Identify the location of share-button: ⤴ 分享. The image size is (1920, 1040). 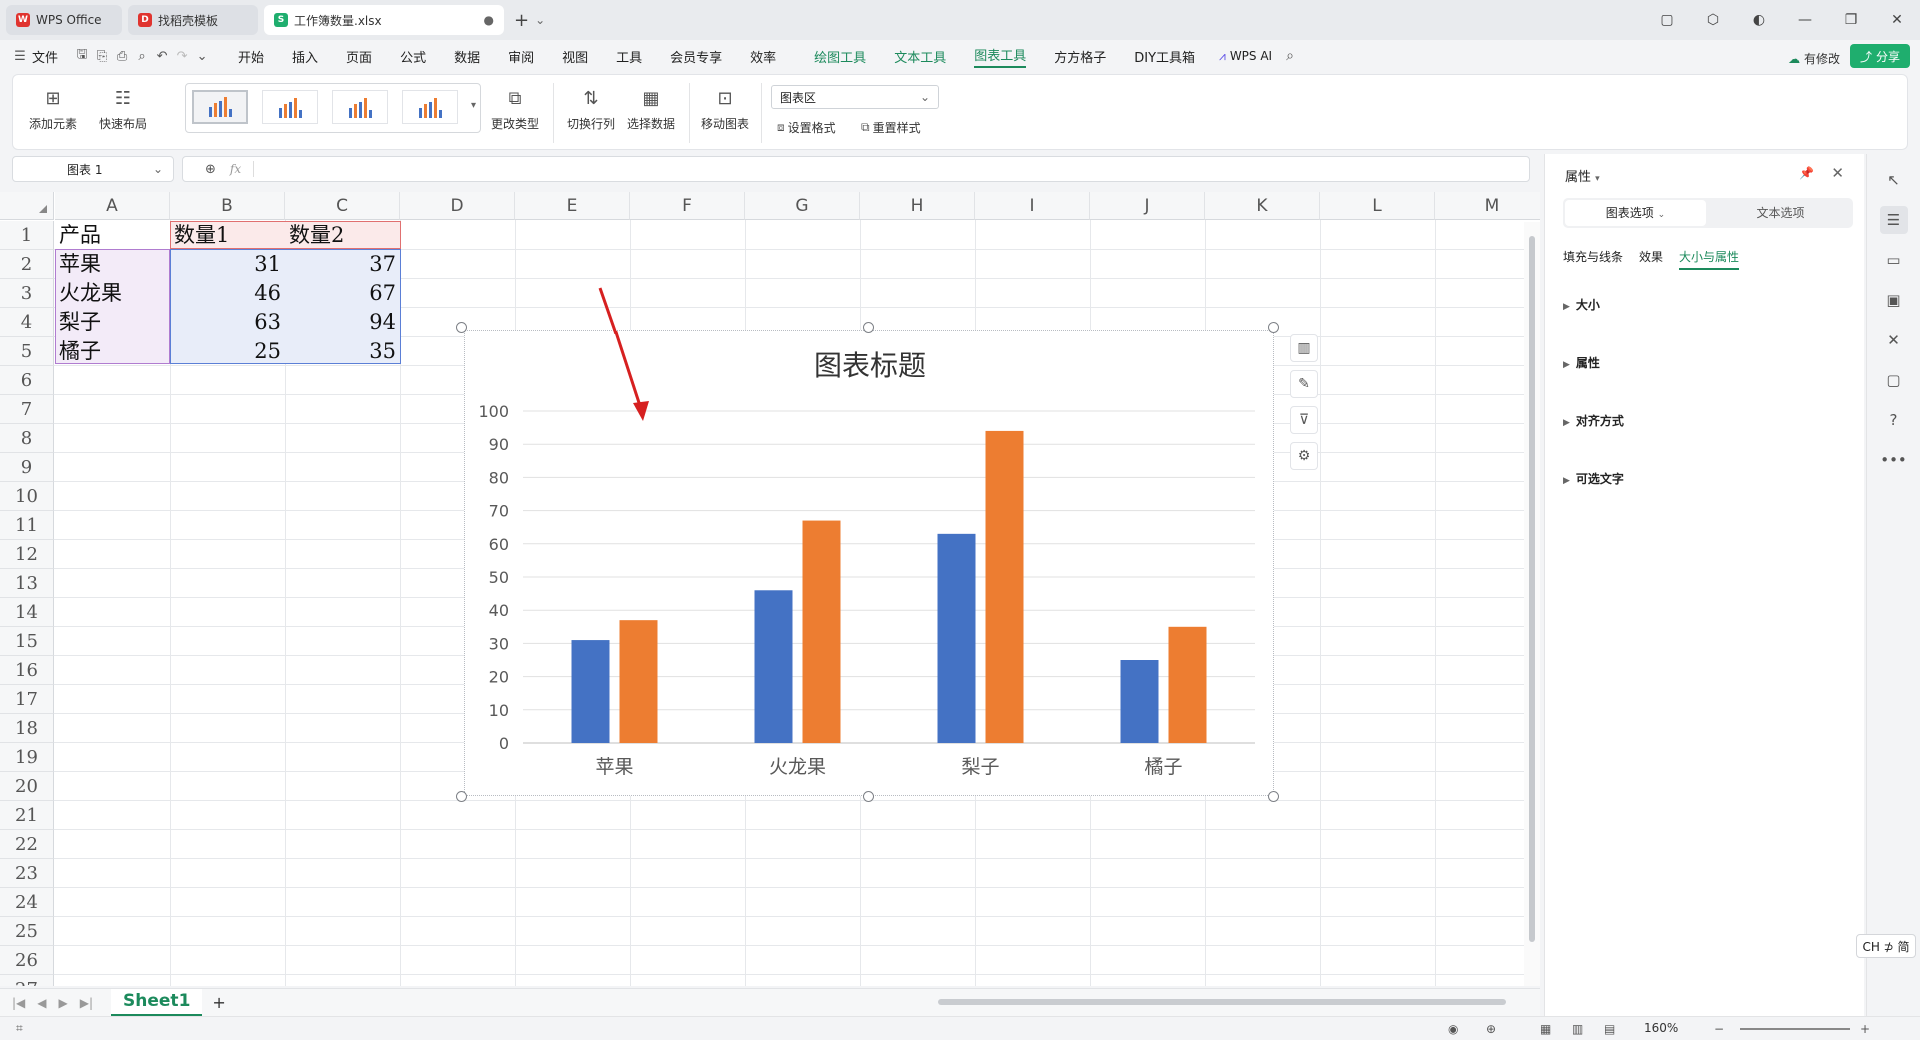
(1879, 56).